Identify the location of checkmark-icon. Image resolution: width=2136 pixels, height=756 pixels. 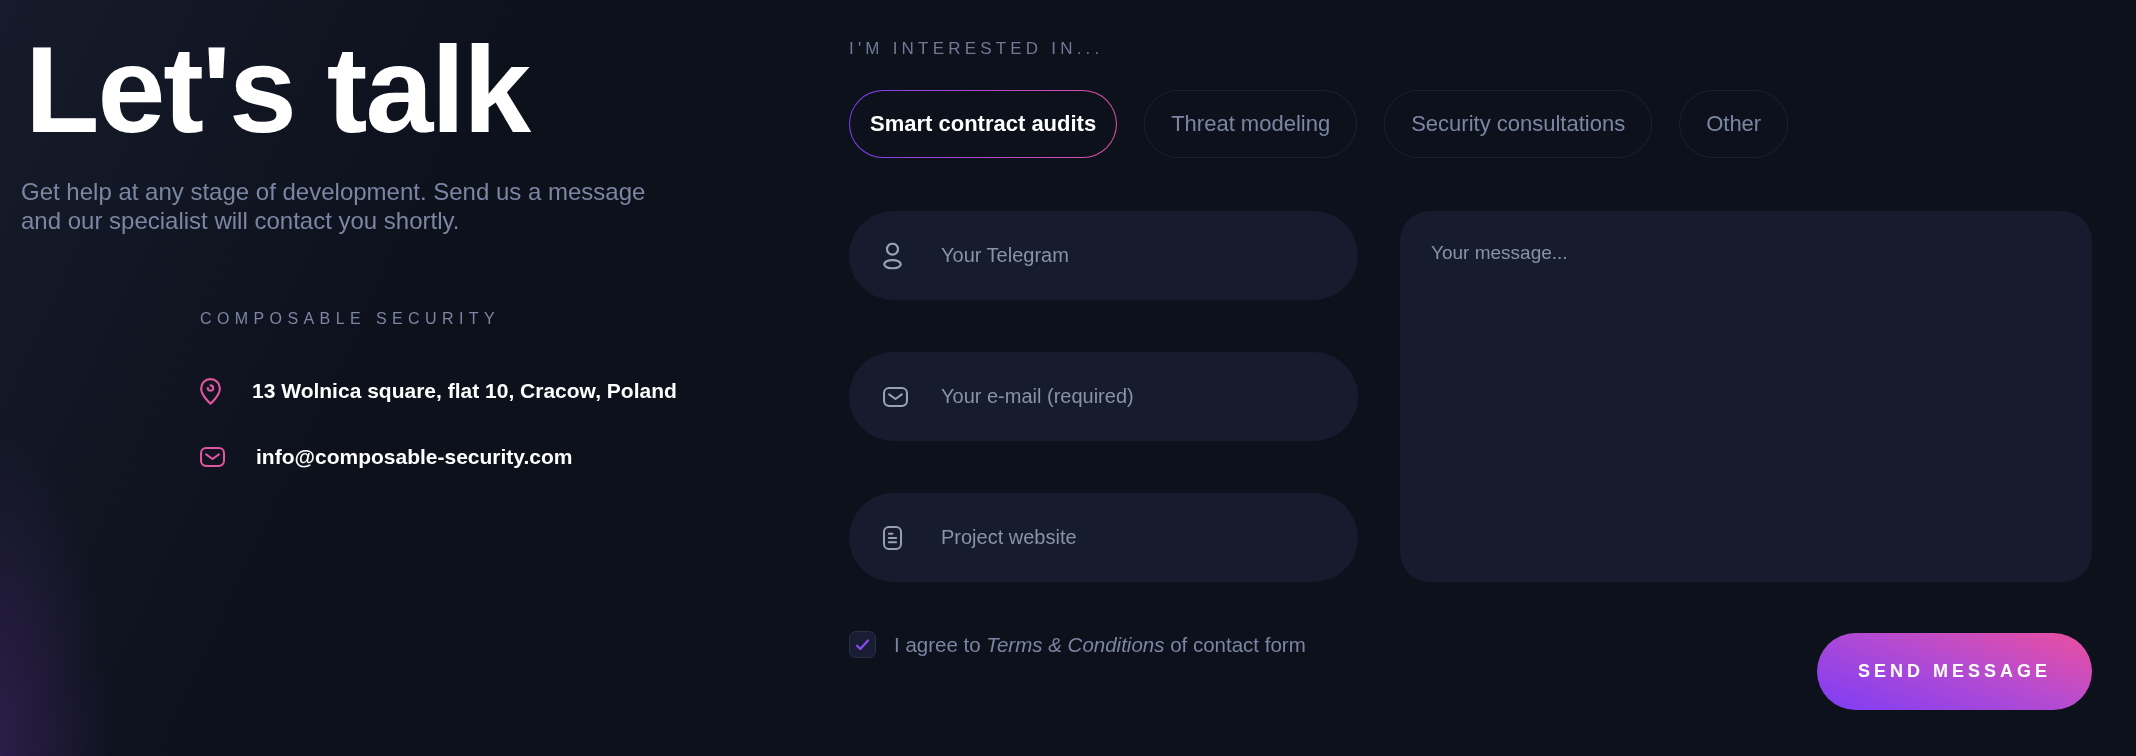
(862, 644).